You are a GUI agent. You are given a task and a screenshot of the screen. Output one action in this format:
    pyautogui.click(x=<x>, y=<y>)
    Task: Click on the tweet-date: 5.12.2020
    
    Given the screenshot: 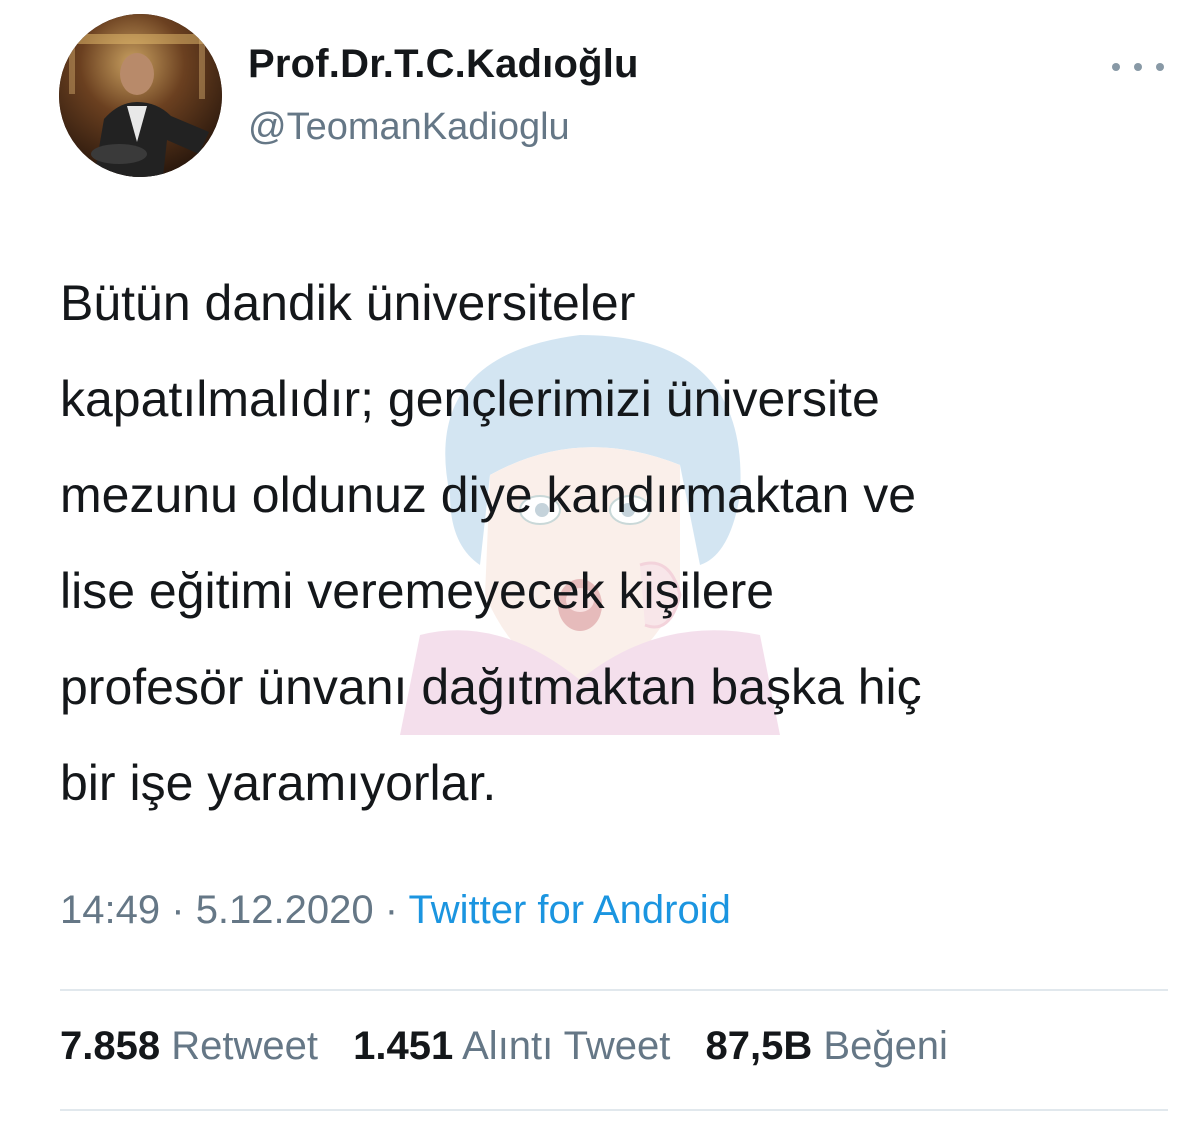 What is the action you would take?
    pyautogui.click(x=285, y=910)
    